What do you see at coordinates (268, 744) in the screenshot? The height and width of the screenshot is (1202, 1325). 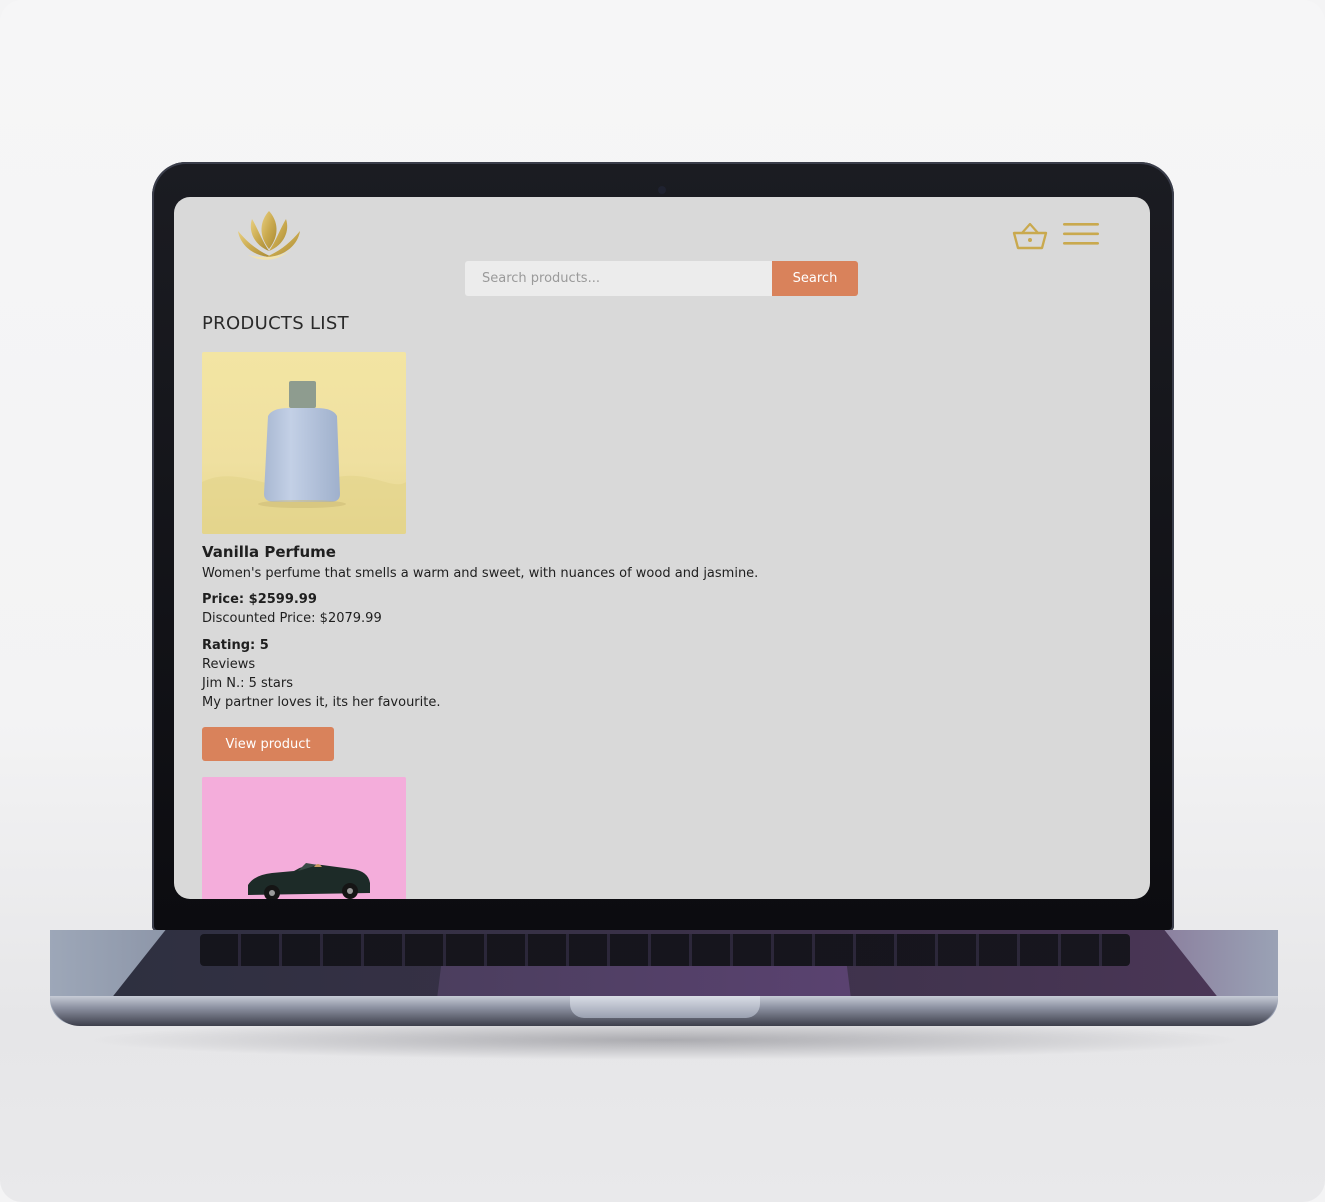 I see `view-product-button: View product` at bounding box center [268, 744].